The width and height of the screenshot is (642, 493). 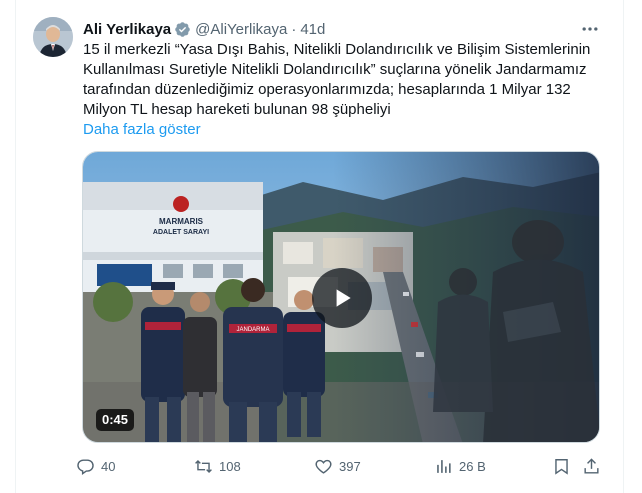 What do you see at coordinates (182, 29) in the screenshot?
I see `verified-badge-icon` at bounding box center [182, 29].